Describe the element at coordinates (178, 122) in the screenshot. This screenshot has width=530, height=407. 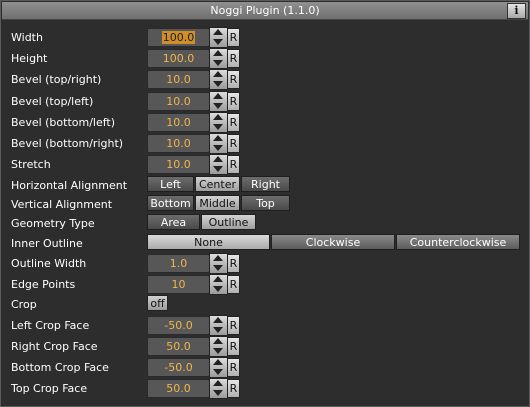
I see `bevel-bottom-left-field: 10.0` at that location.